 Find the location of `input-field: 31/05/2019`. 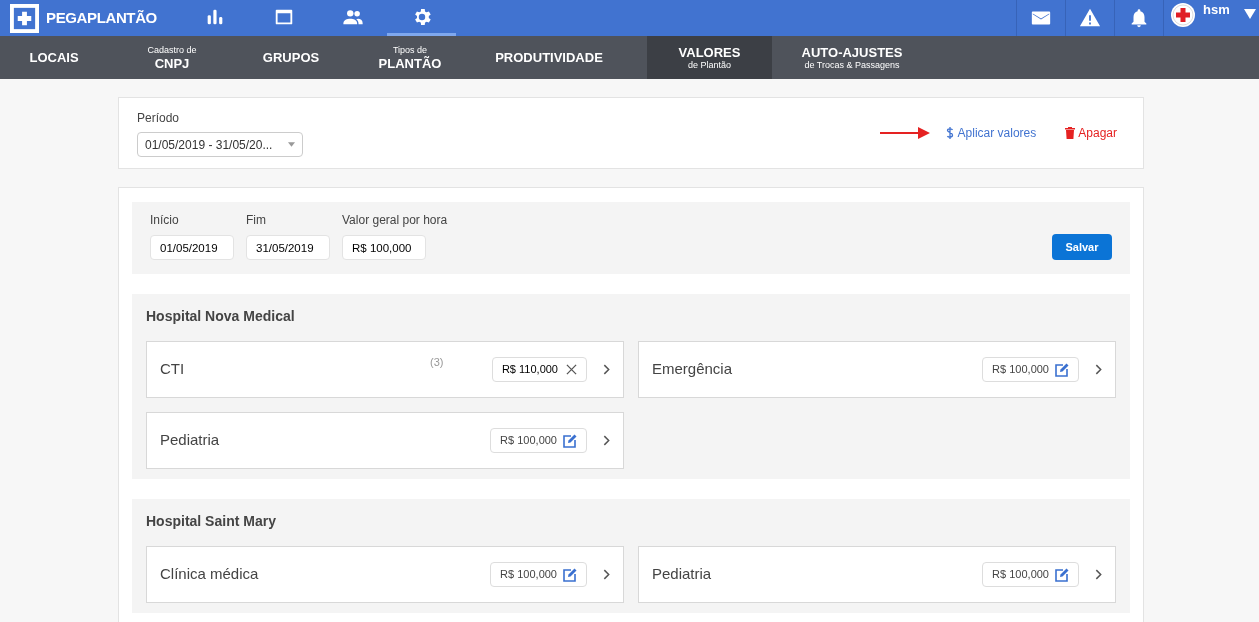

input-field: 31/05/2019 is located at coordinates (288, 247).